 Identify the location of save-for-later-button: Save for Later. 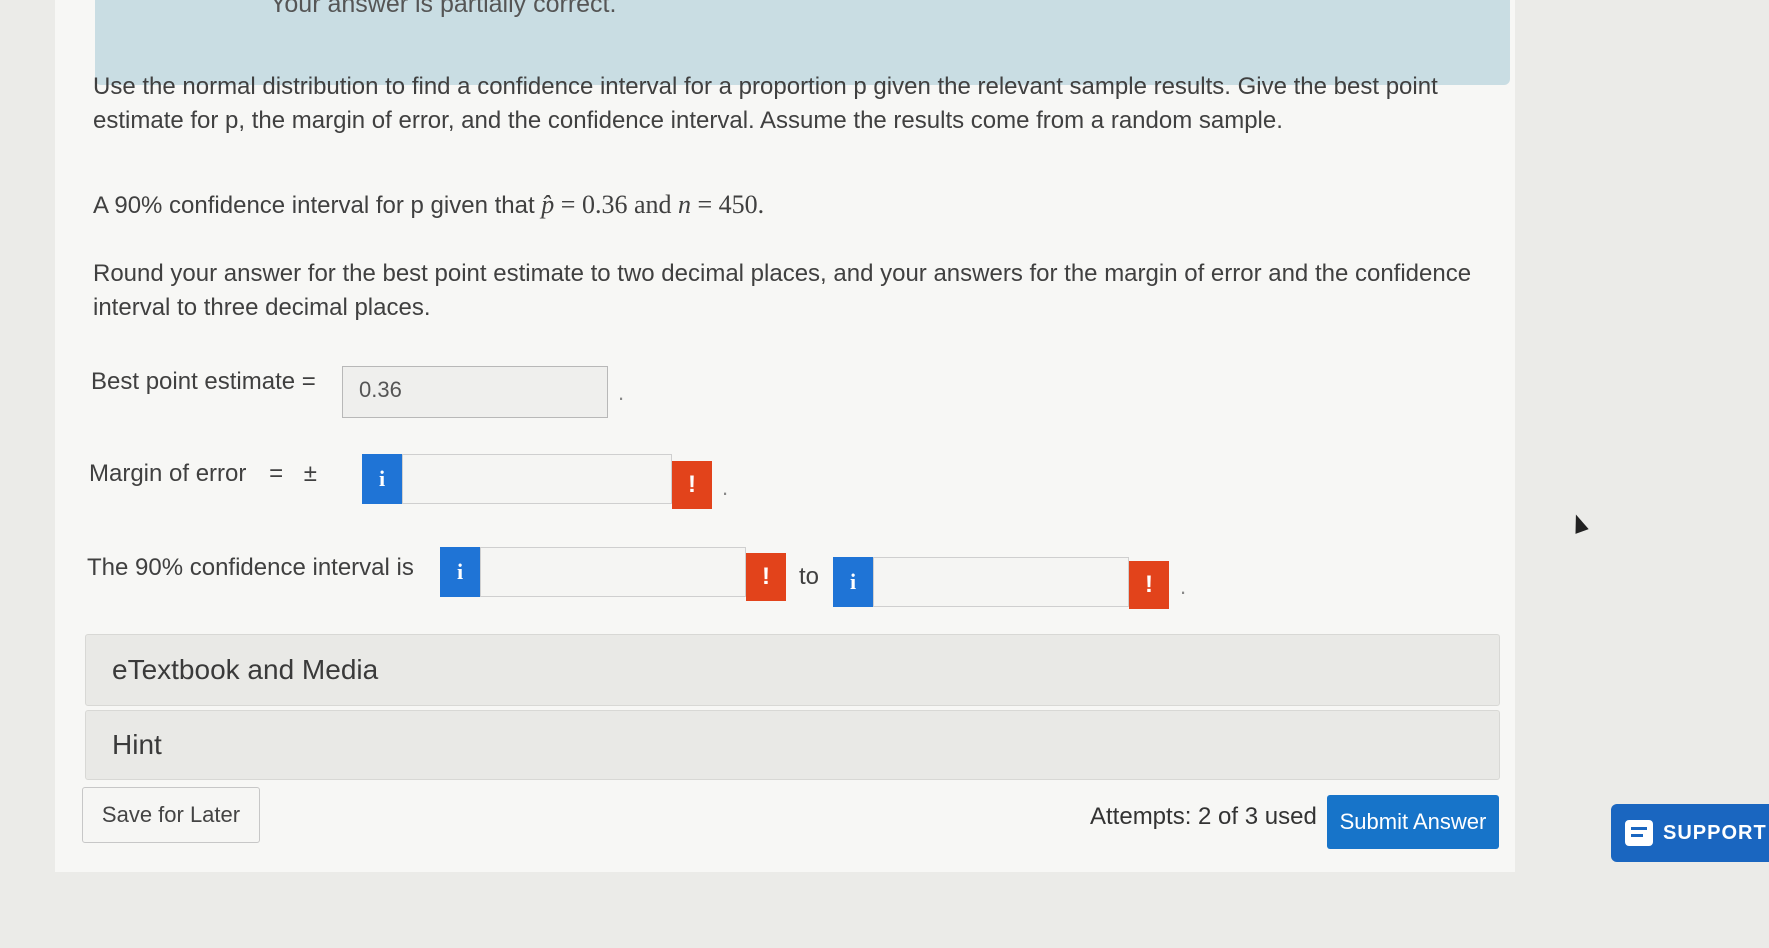
(171, 815).